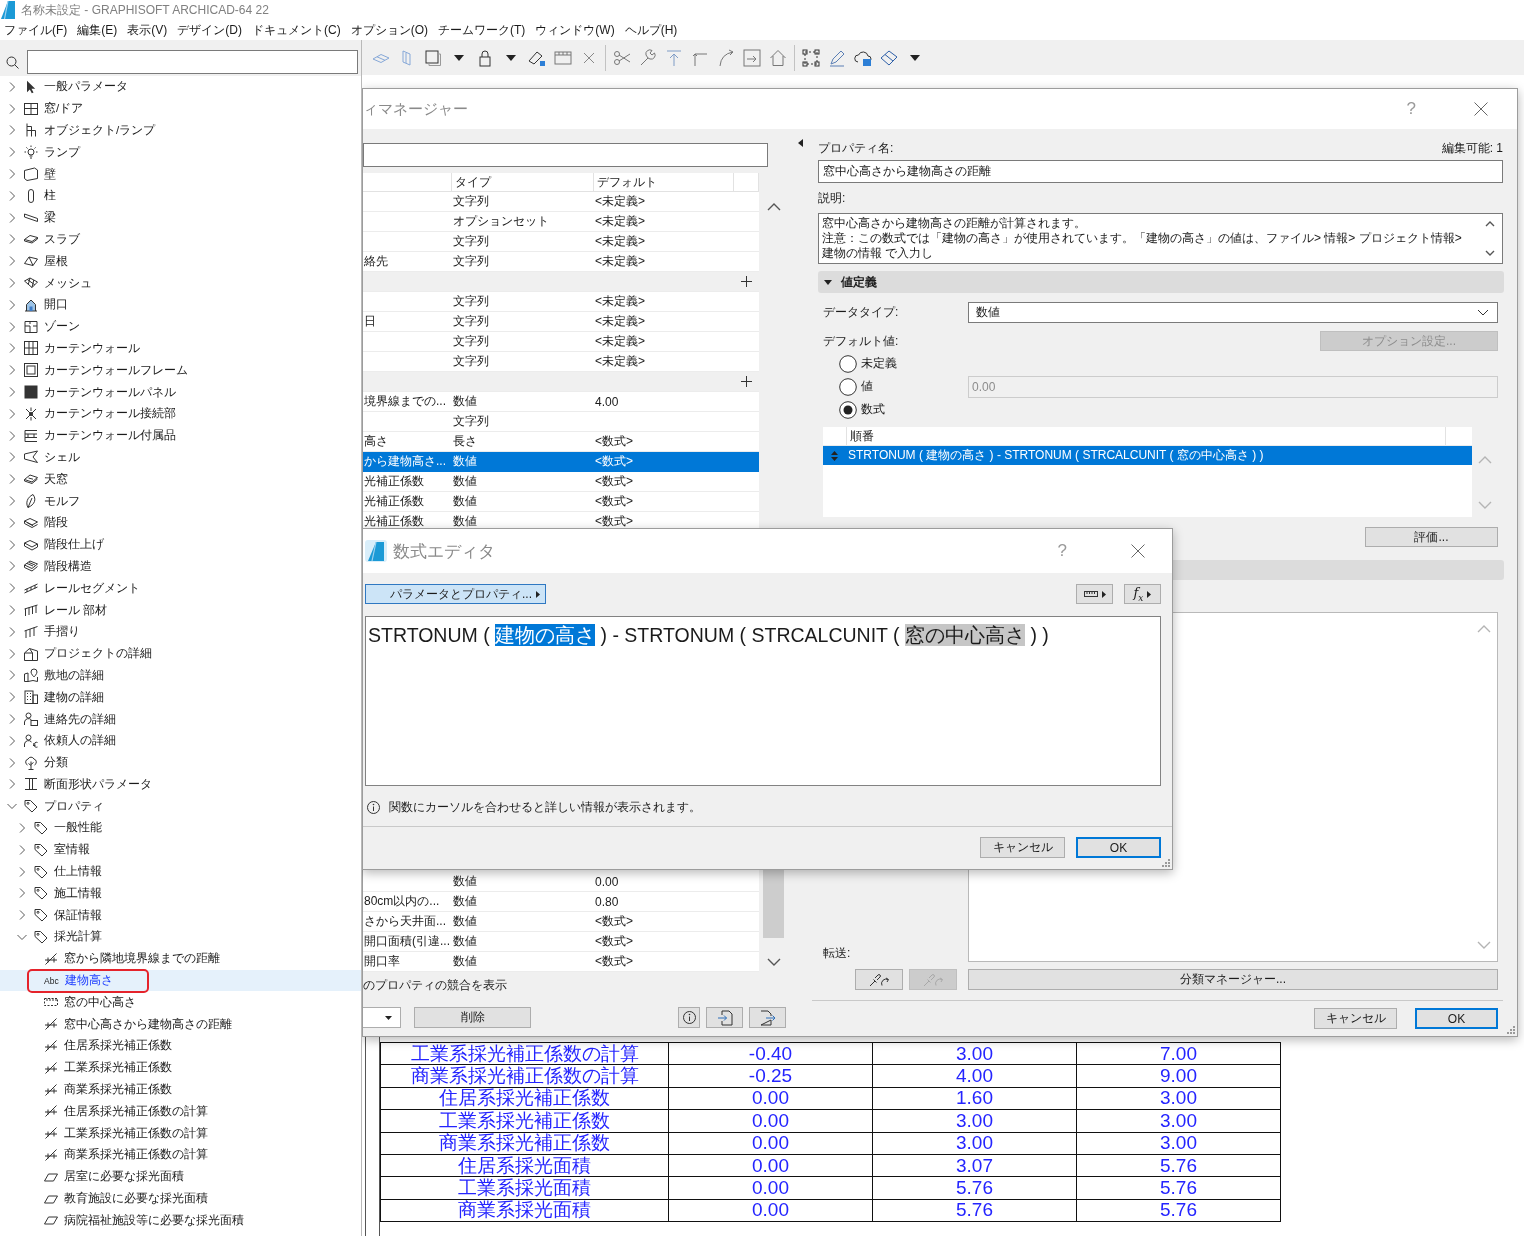 The width and height of the screenshot is (1524, 1236). Describe the element at coordinates (523, 182) in the screenshot. I see `column-header: タイプ` at that location.